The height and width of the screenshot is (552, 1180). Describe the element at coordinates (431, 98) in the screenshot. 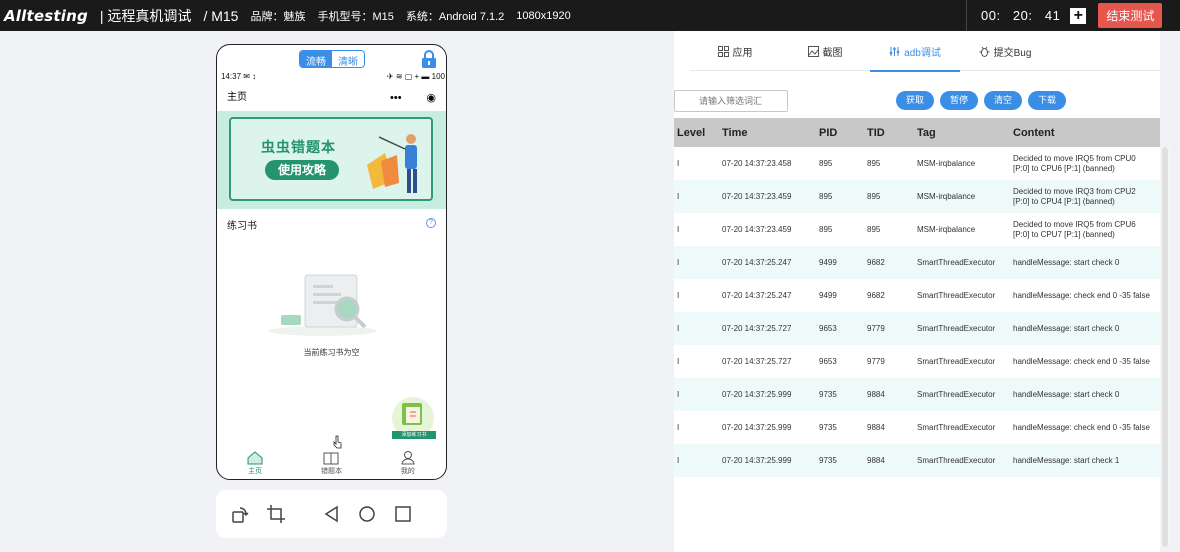

I see `close-circle-icon: ◉` at that location.